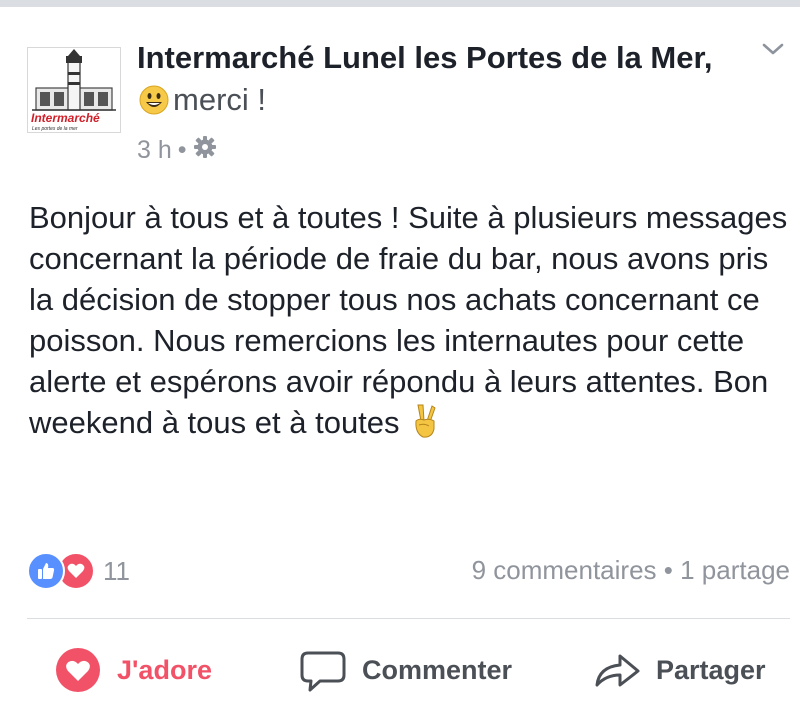 The image size is (800, 716). Describe the element at coordinates (564, 570) in the screenshot. I see `comments-count-link: 9 commentaires` at that location.